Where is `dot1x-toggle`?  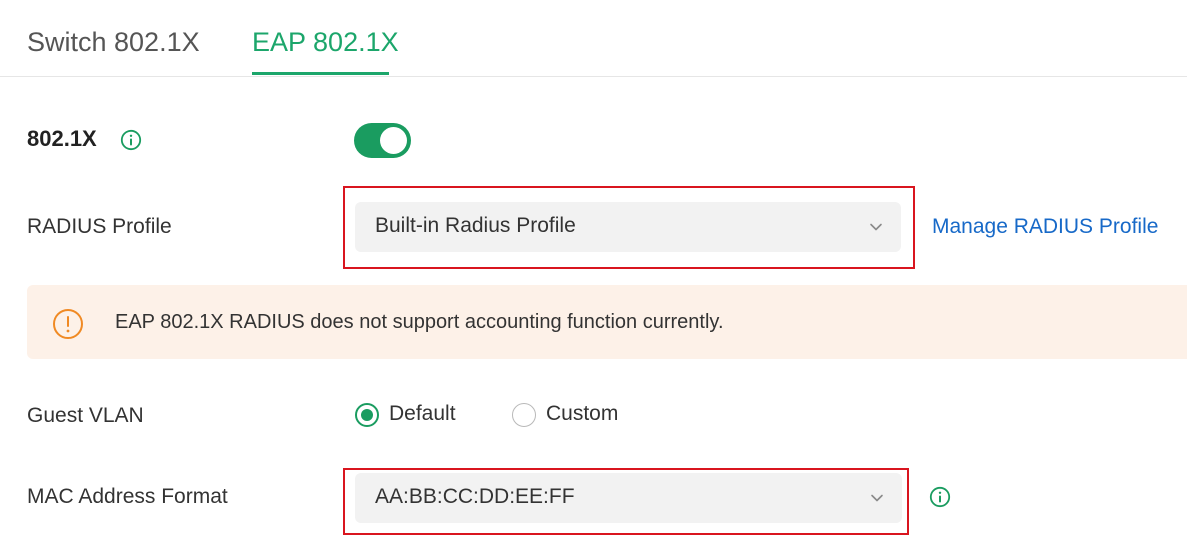 dot1x-toggle is located at coordinates (382, 140).